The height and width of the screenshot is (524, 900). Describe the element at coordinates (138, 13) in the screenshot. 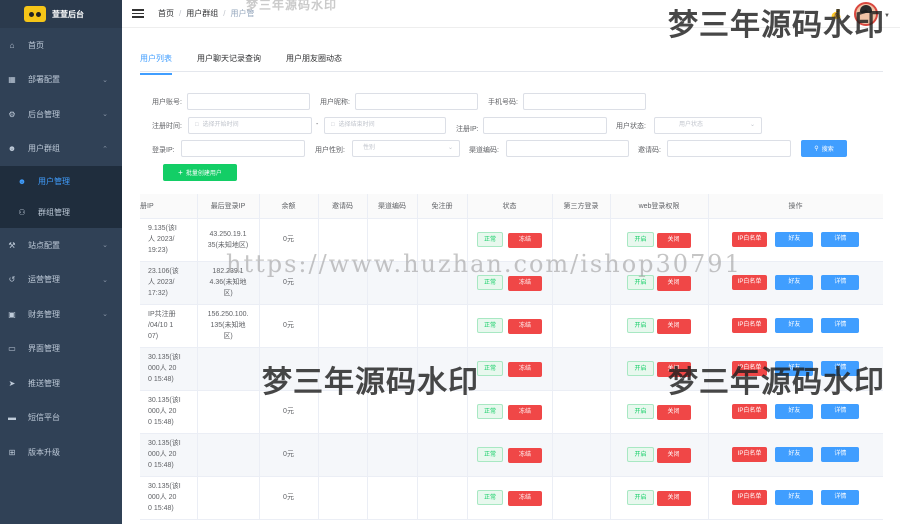

I see `hamburger-icon` at that location.